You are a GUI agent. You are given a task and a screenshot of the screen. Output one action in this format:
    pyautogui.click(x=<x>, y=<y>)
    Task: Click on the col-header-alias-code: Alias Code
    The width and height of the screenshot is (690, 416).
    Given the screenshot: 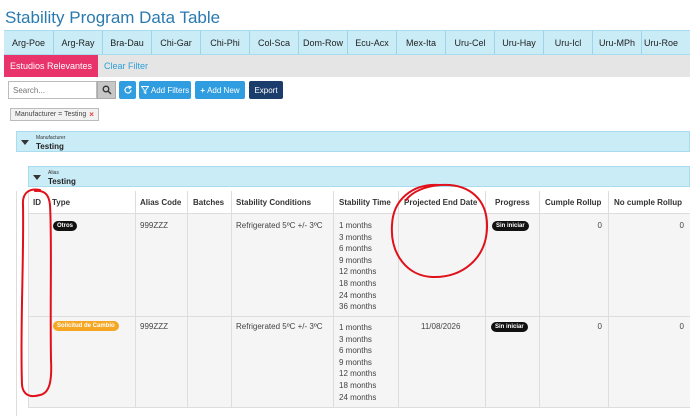 What is the action you would take?
    pyautogui.click(x=161, y=202)
    